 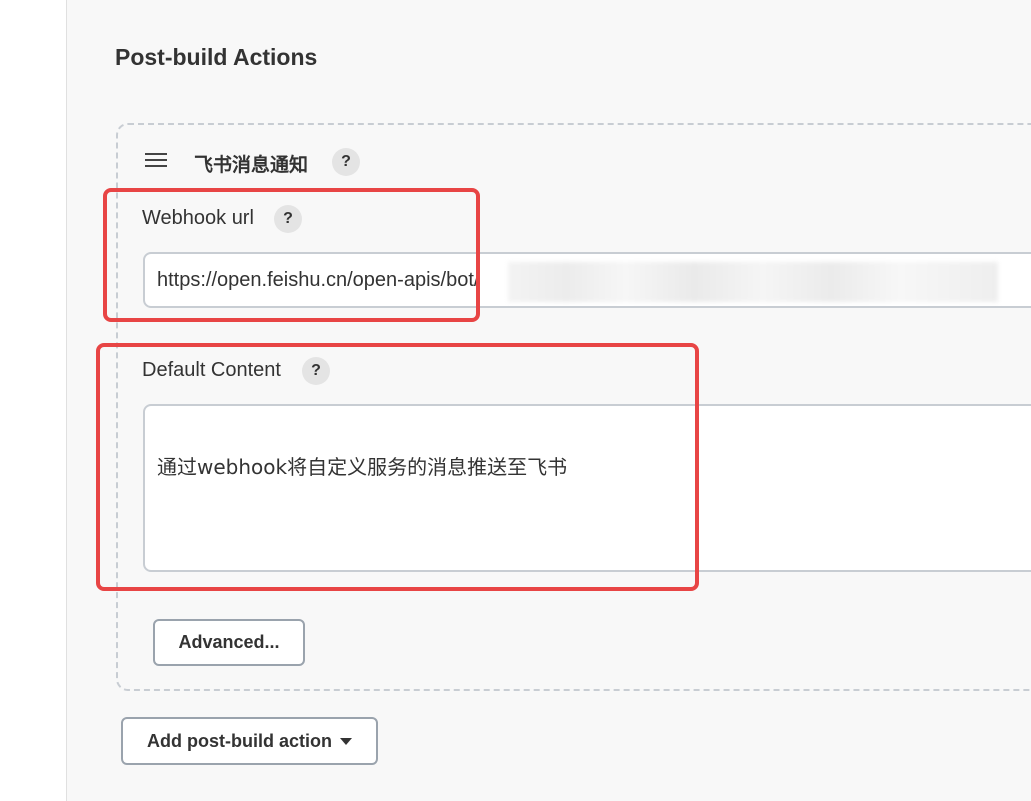 What do you see at coordinates (316, 371) in the screenshot?
I see `default-content-help-icon: ?` at bounding box center [316, 371].